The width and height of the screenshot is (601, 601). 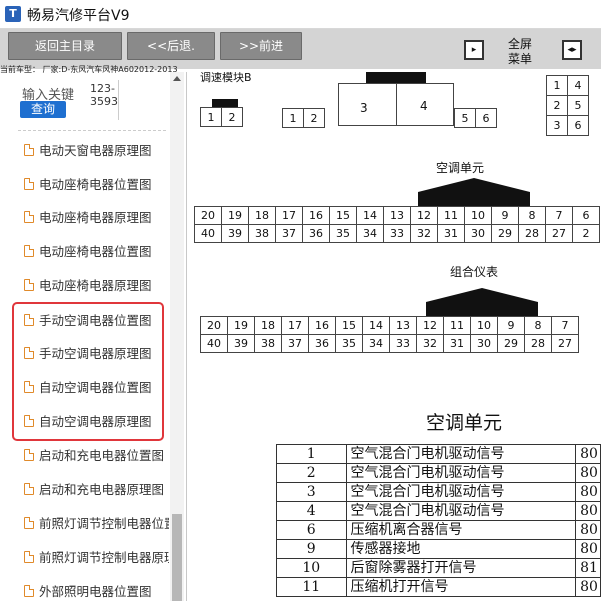 I want to click on connector-title: 空调单元, so click(x=460, y=168).